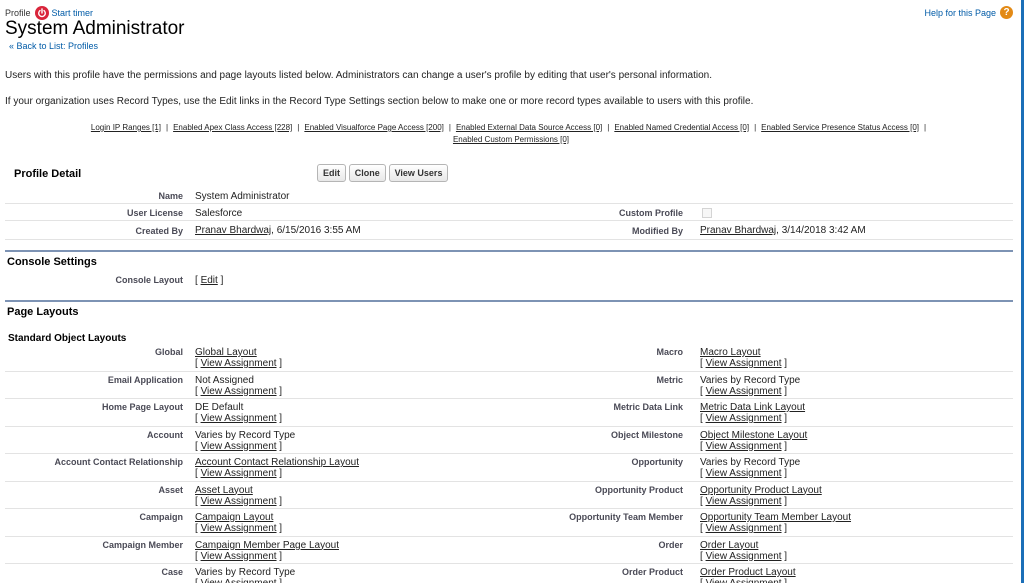  What do you see at coordinates (1006, 12) in the screenshot?
I see `help-icon: ?` at bounding box center [1006, 12].